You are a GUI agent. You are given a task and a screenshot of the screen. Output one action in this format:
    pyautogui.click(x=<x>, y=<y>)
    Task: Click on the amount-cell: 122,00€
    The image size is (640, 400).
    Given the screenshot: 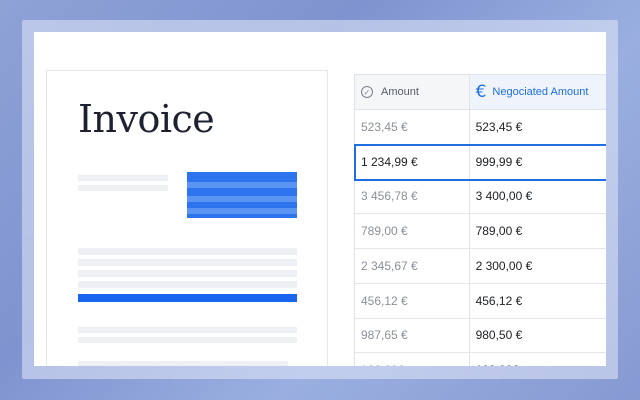 What is the action you would take?
    pyautogui.click(x=412, y=359)
    